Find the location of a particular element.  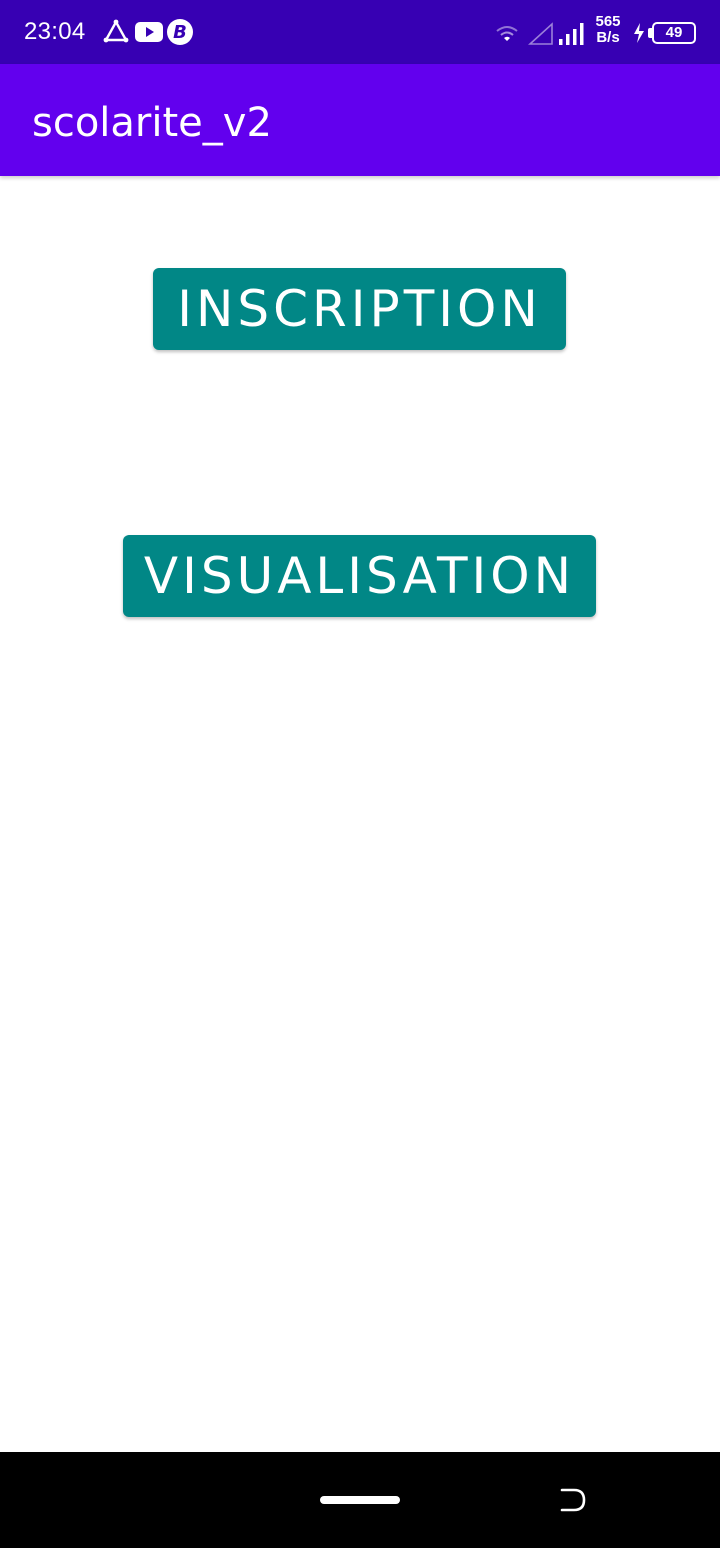

net-speed-value: 565 is located at coordinates (608, 21).